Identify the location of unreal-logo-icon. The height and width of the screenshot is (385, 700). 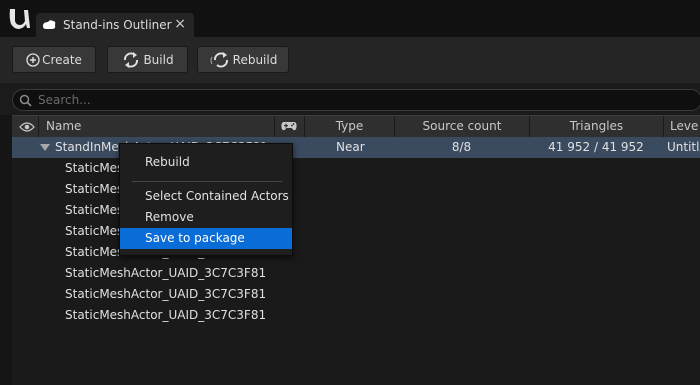
(19, 19).